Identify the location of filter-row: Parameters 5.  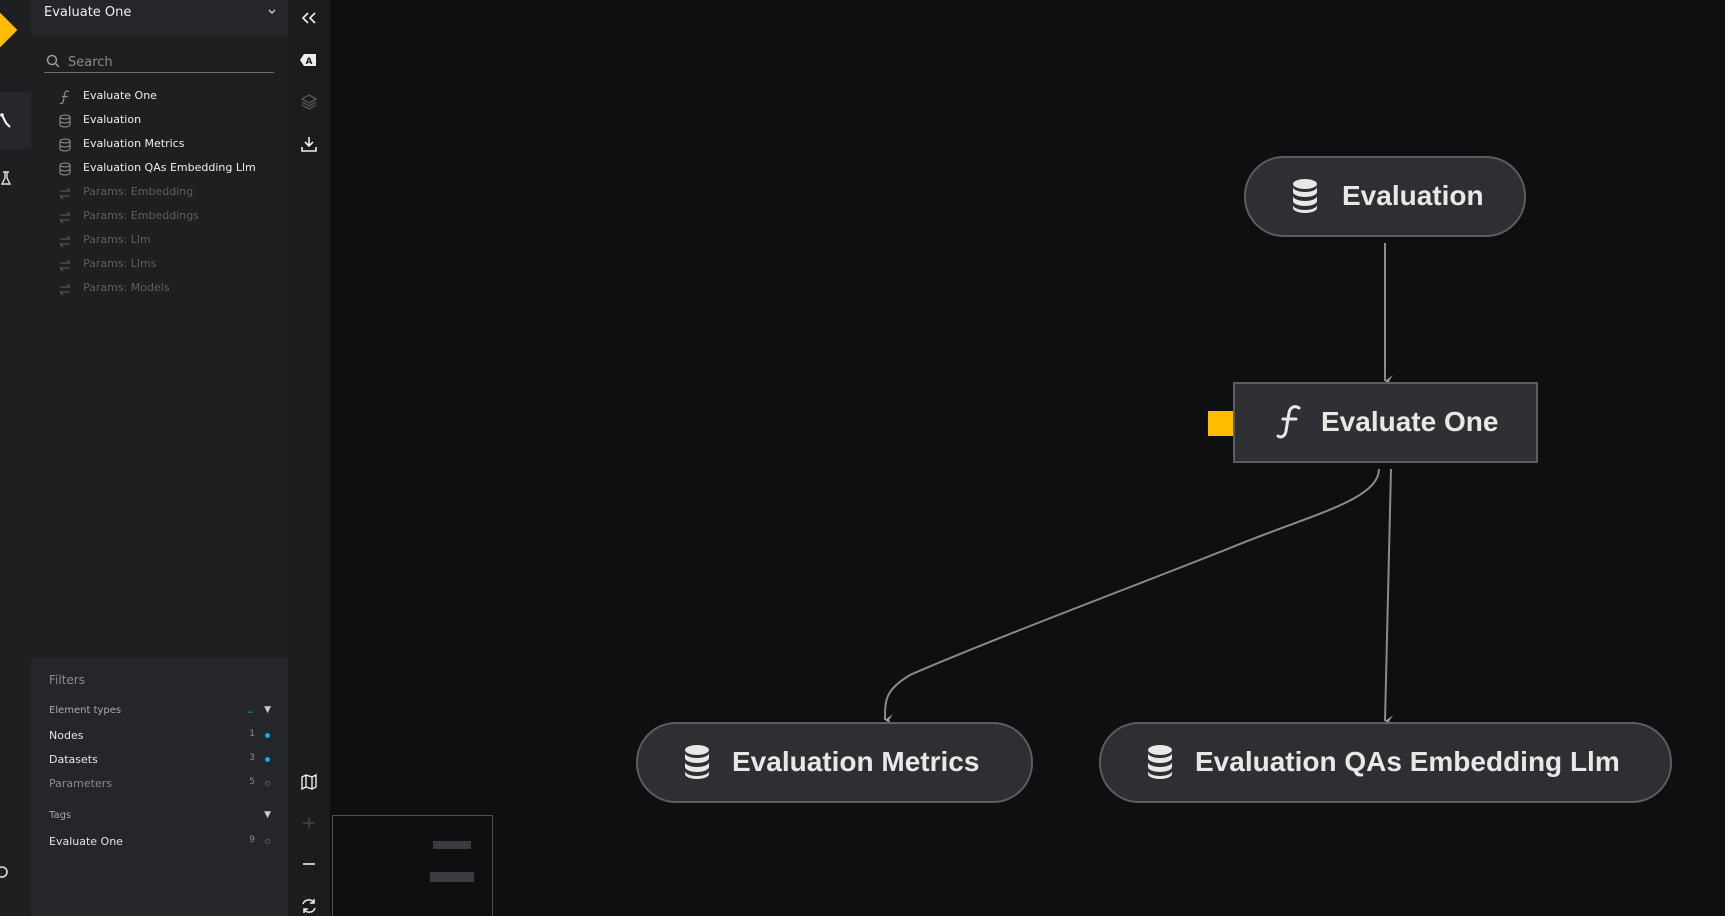
(160, 784).